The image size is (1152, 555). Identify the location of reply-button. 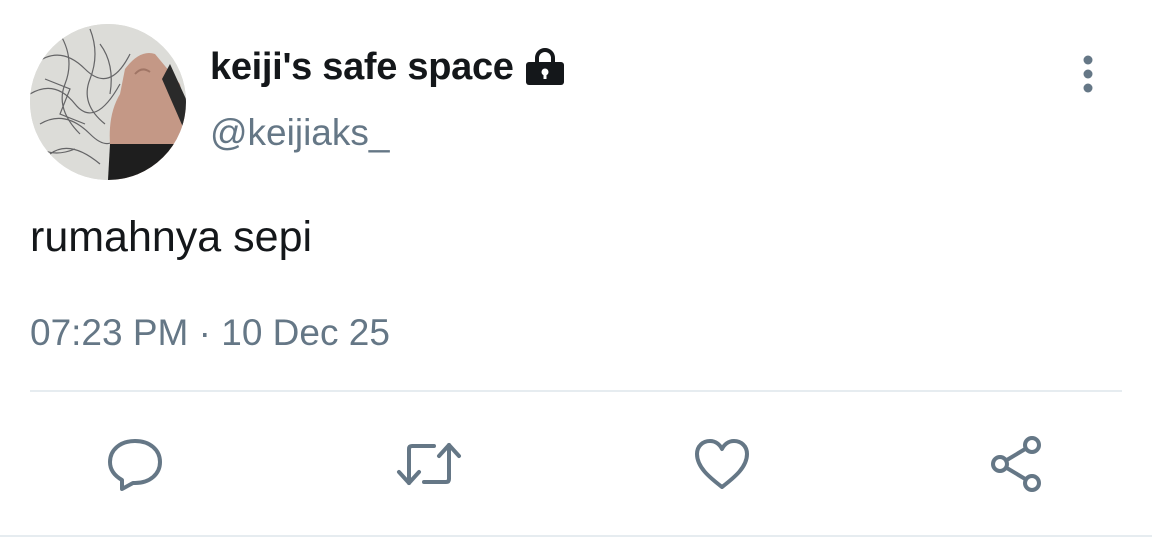
(135, 464).